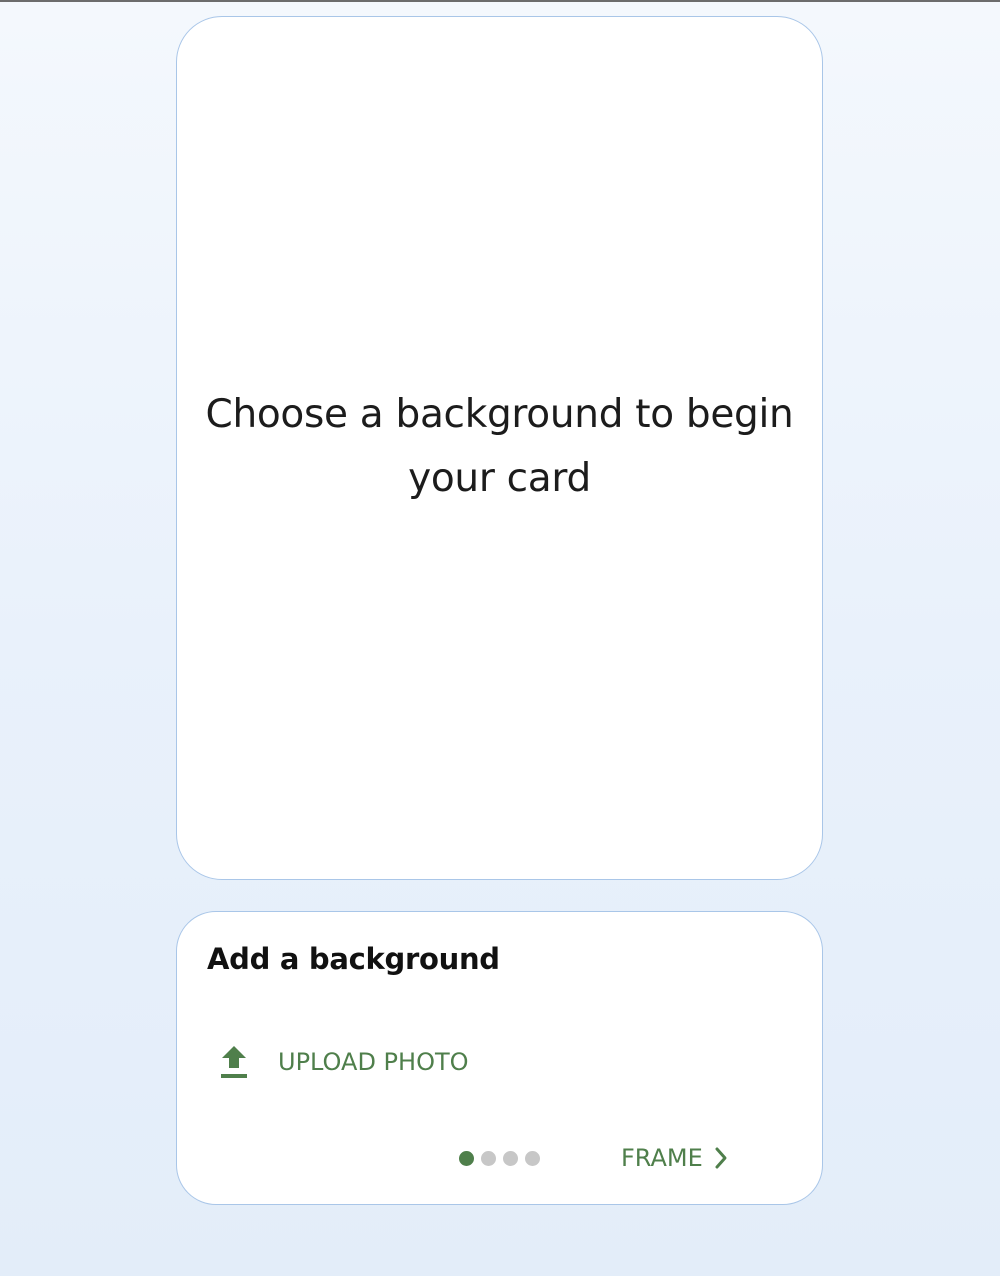  I want to click on chevron-right-icon, so click(721, 1158).